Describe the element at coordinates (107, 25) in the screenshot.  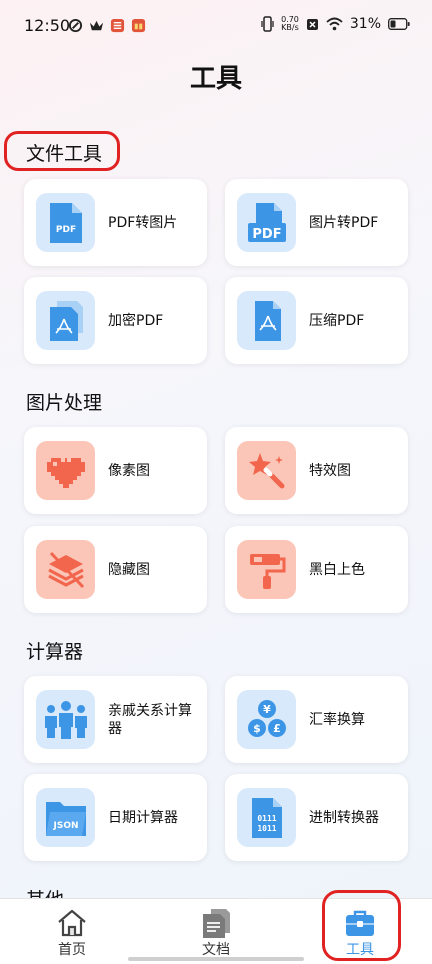
I see `notification-icons` at that location.